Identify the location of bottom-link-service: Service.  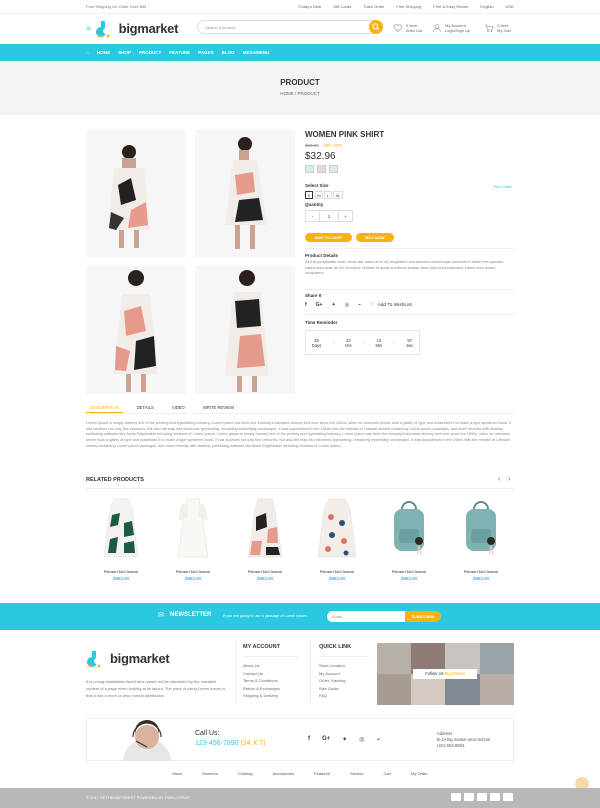
(356, 773).